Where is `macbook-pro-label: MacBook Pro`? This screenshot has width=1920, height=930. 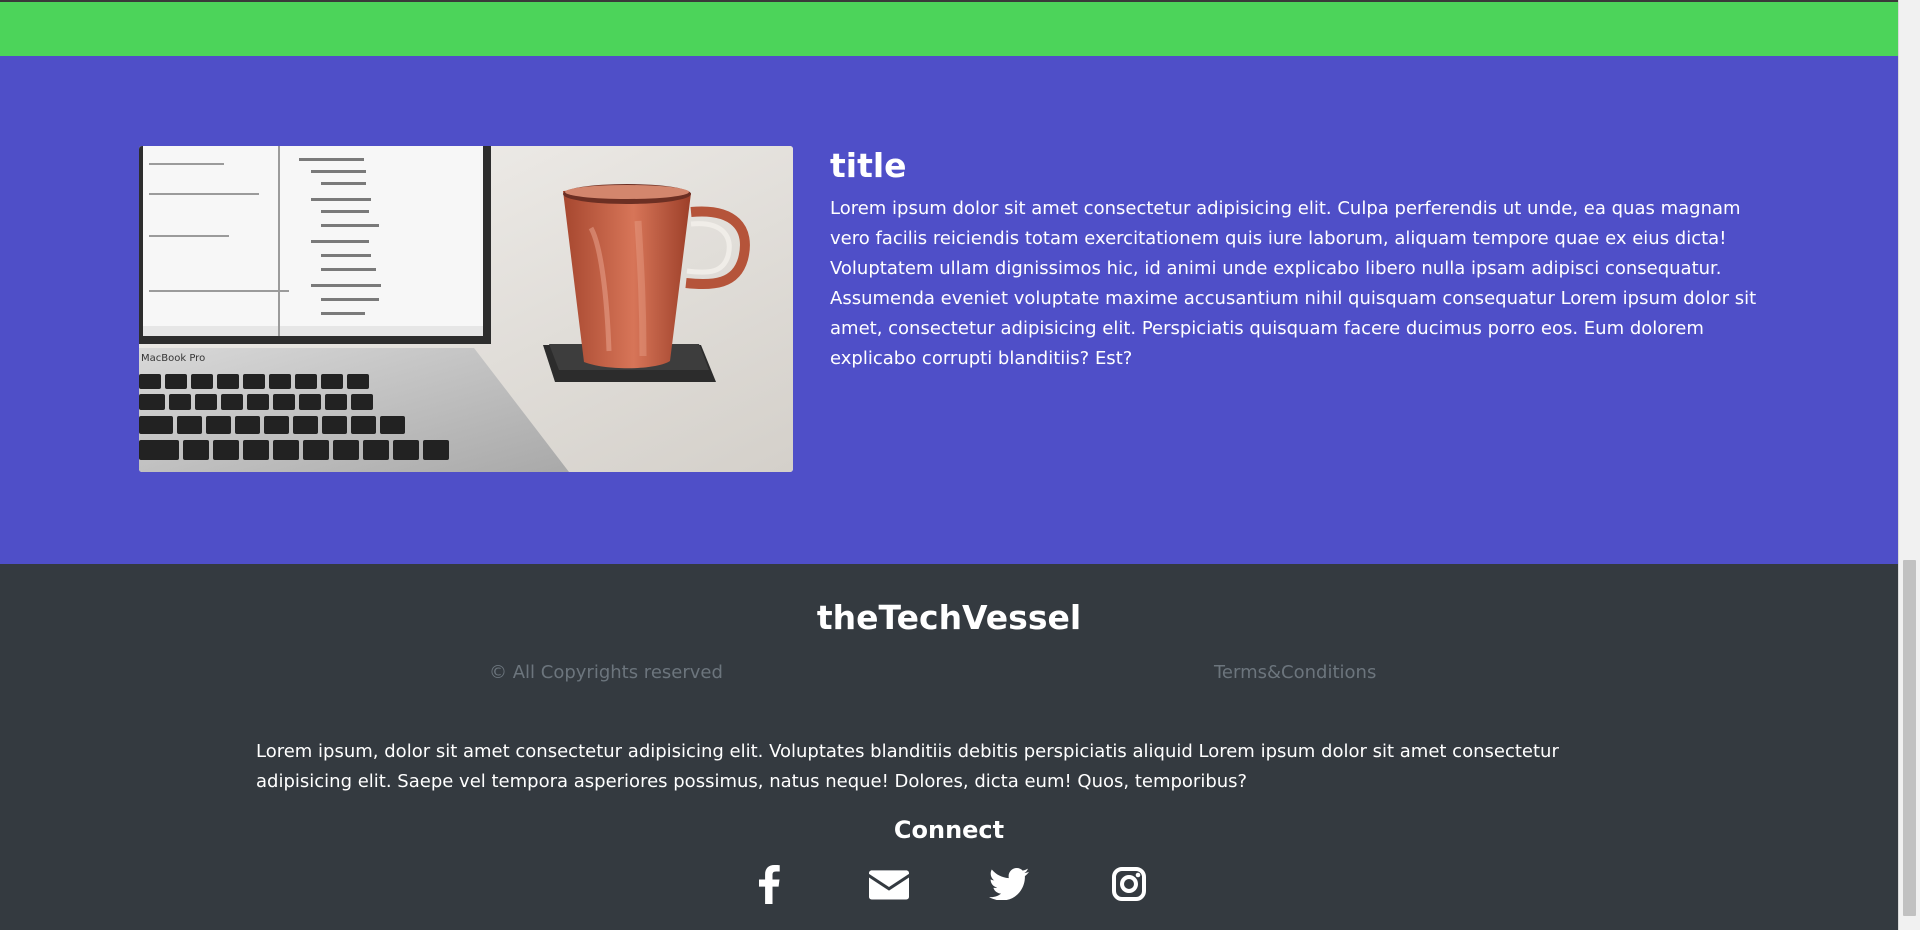
macbook-pro-label: MacBook Pro is located at coordinates (173, 358).